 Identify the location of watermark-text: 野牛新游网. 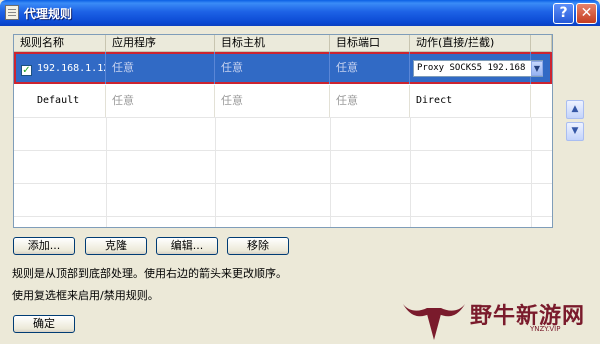
(528, 316).